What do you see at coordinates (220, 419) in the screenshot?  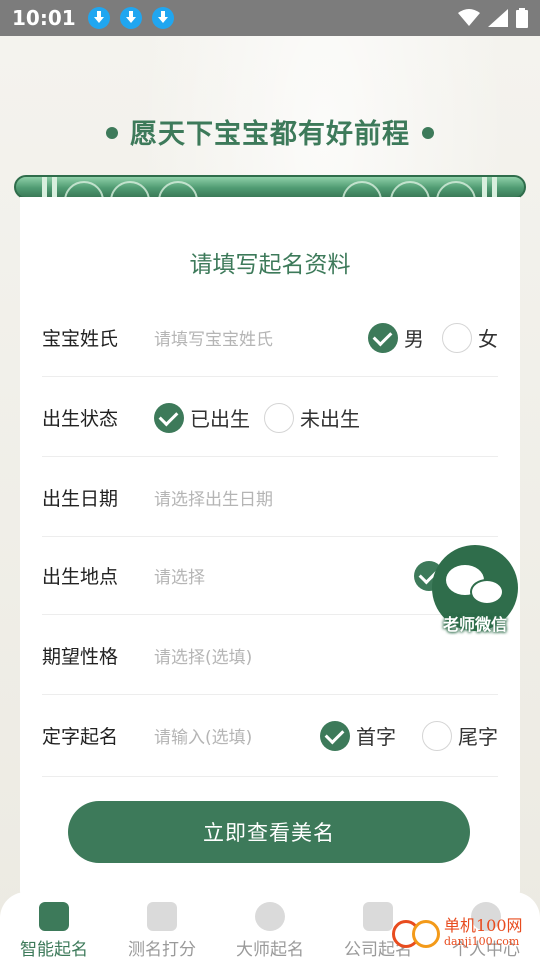 I see `born-label: 已出生` at bounding box center [220, 419].